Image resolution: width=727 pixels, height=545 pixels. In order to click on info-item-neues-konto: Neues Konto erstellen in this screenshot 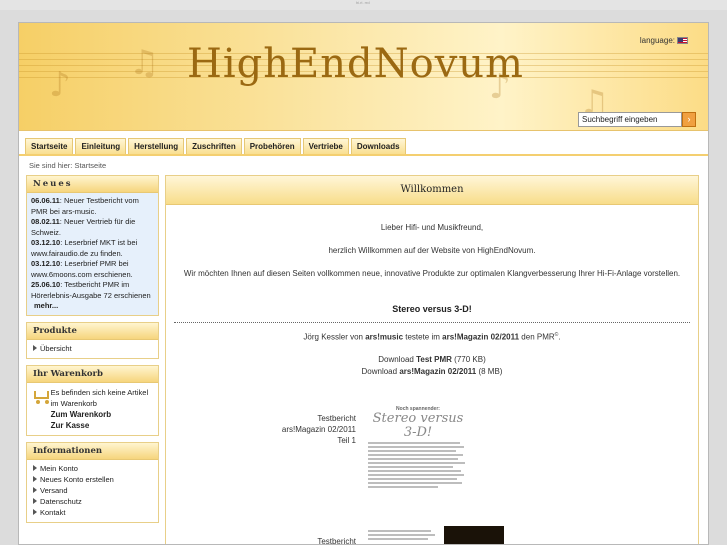, I will do `click(92, 479)`.